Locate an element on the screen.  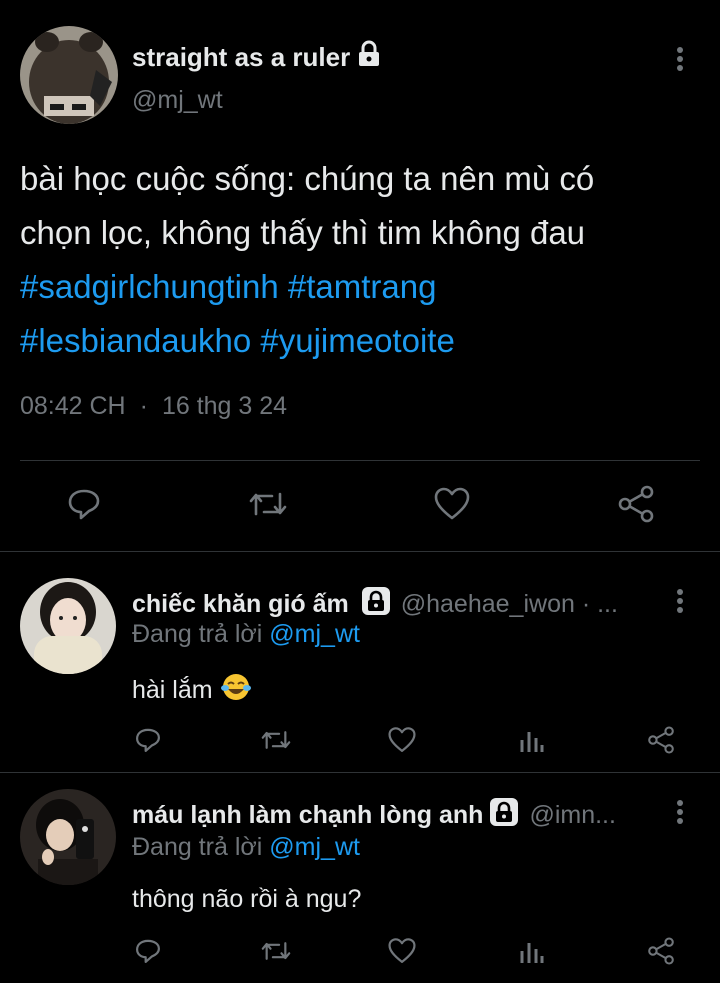
face-with-tears-of-joy-icon is located at coordinates (235, 690).